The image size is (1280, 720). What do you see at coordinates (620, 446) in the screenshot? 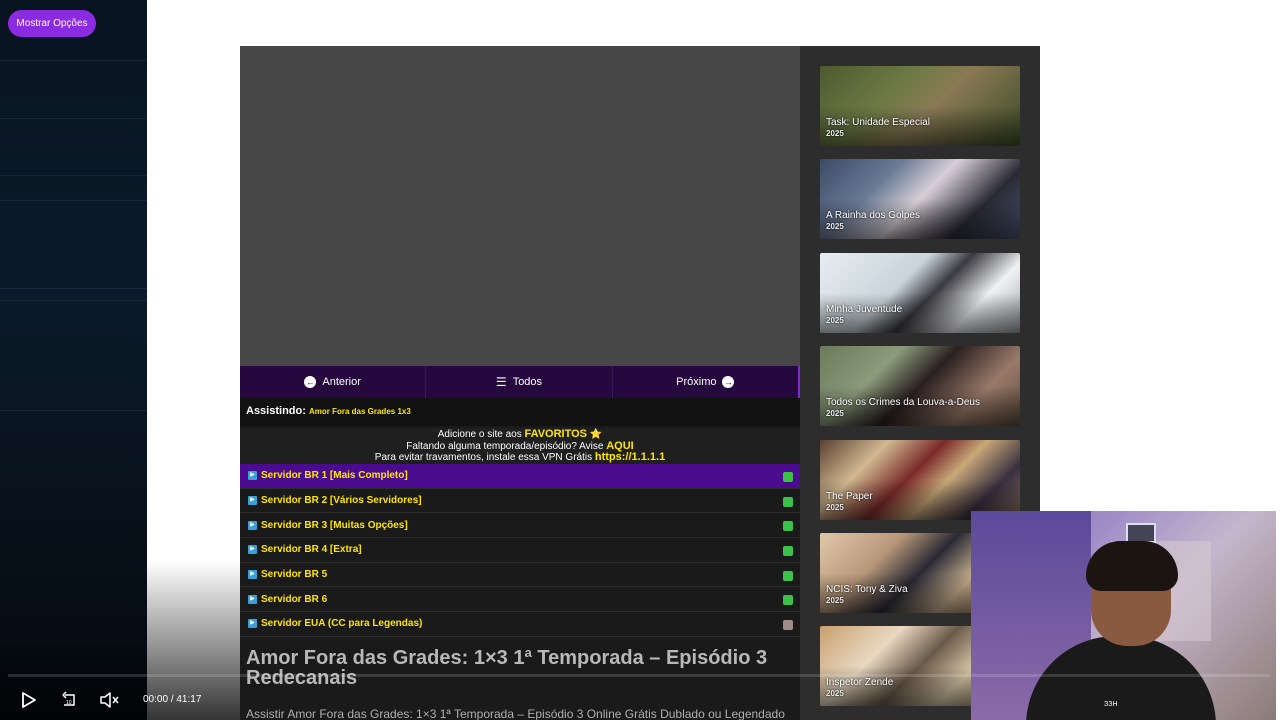
I see `report-link: AQUI` at bounding box center [620, 446].